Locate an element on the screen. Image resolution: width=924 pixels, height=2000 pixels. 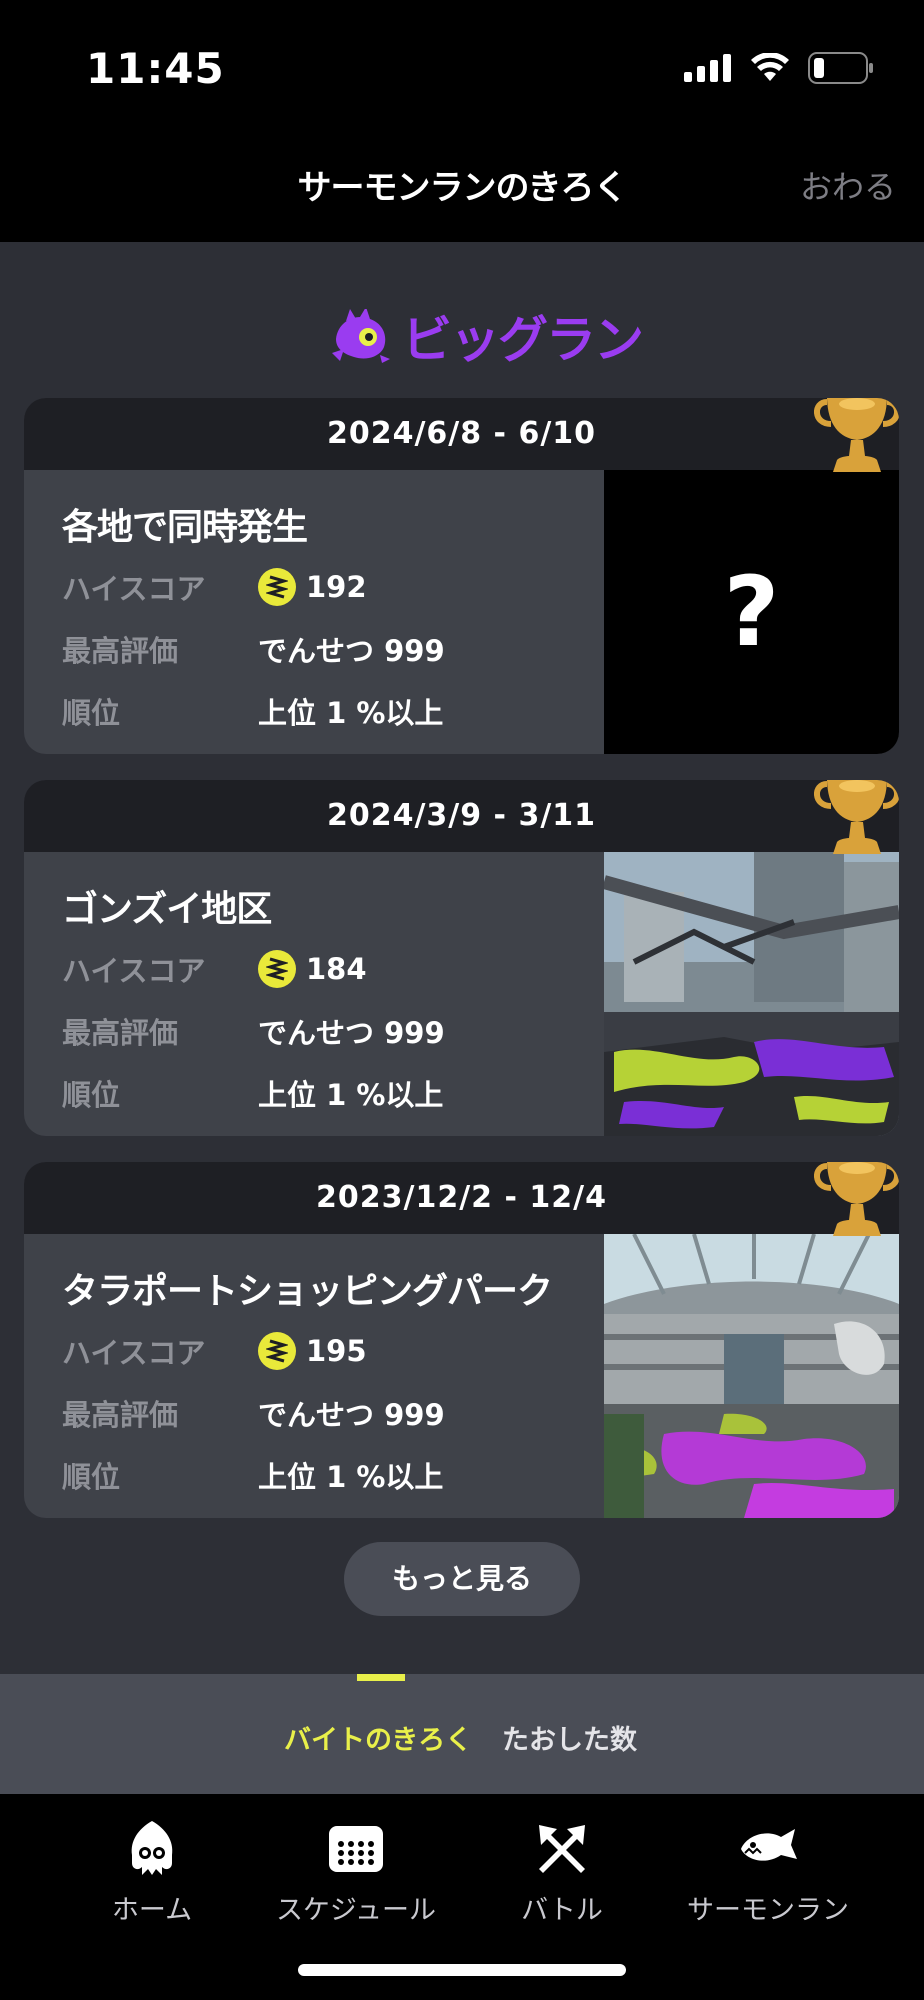
crossed-arrows-icon is located at coordinates (562, 1849).